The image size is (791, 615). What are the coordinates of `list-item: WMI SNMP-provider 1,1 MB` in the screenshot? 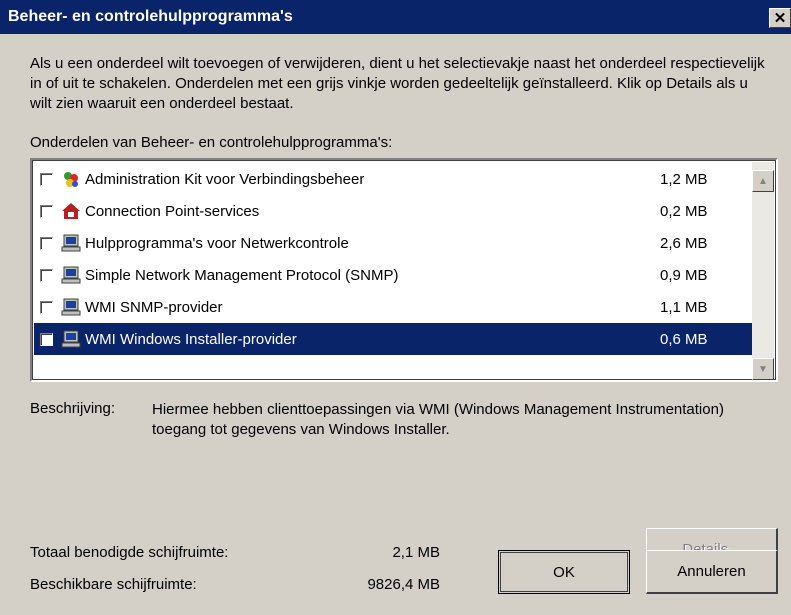 It's located at (393, 307).